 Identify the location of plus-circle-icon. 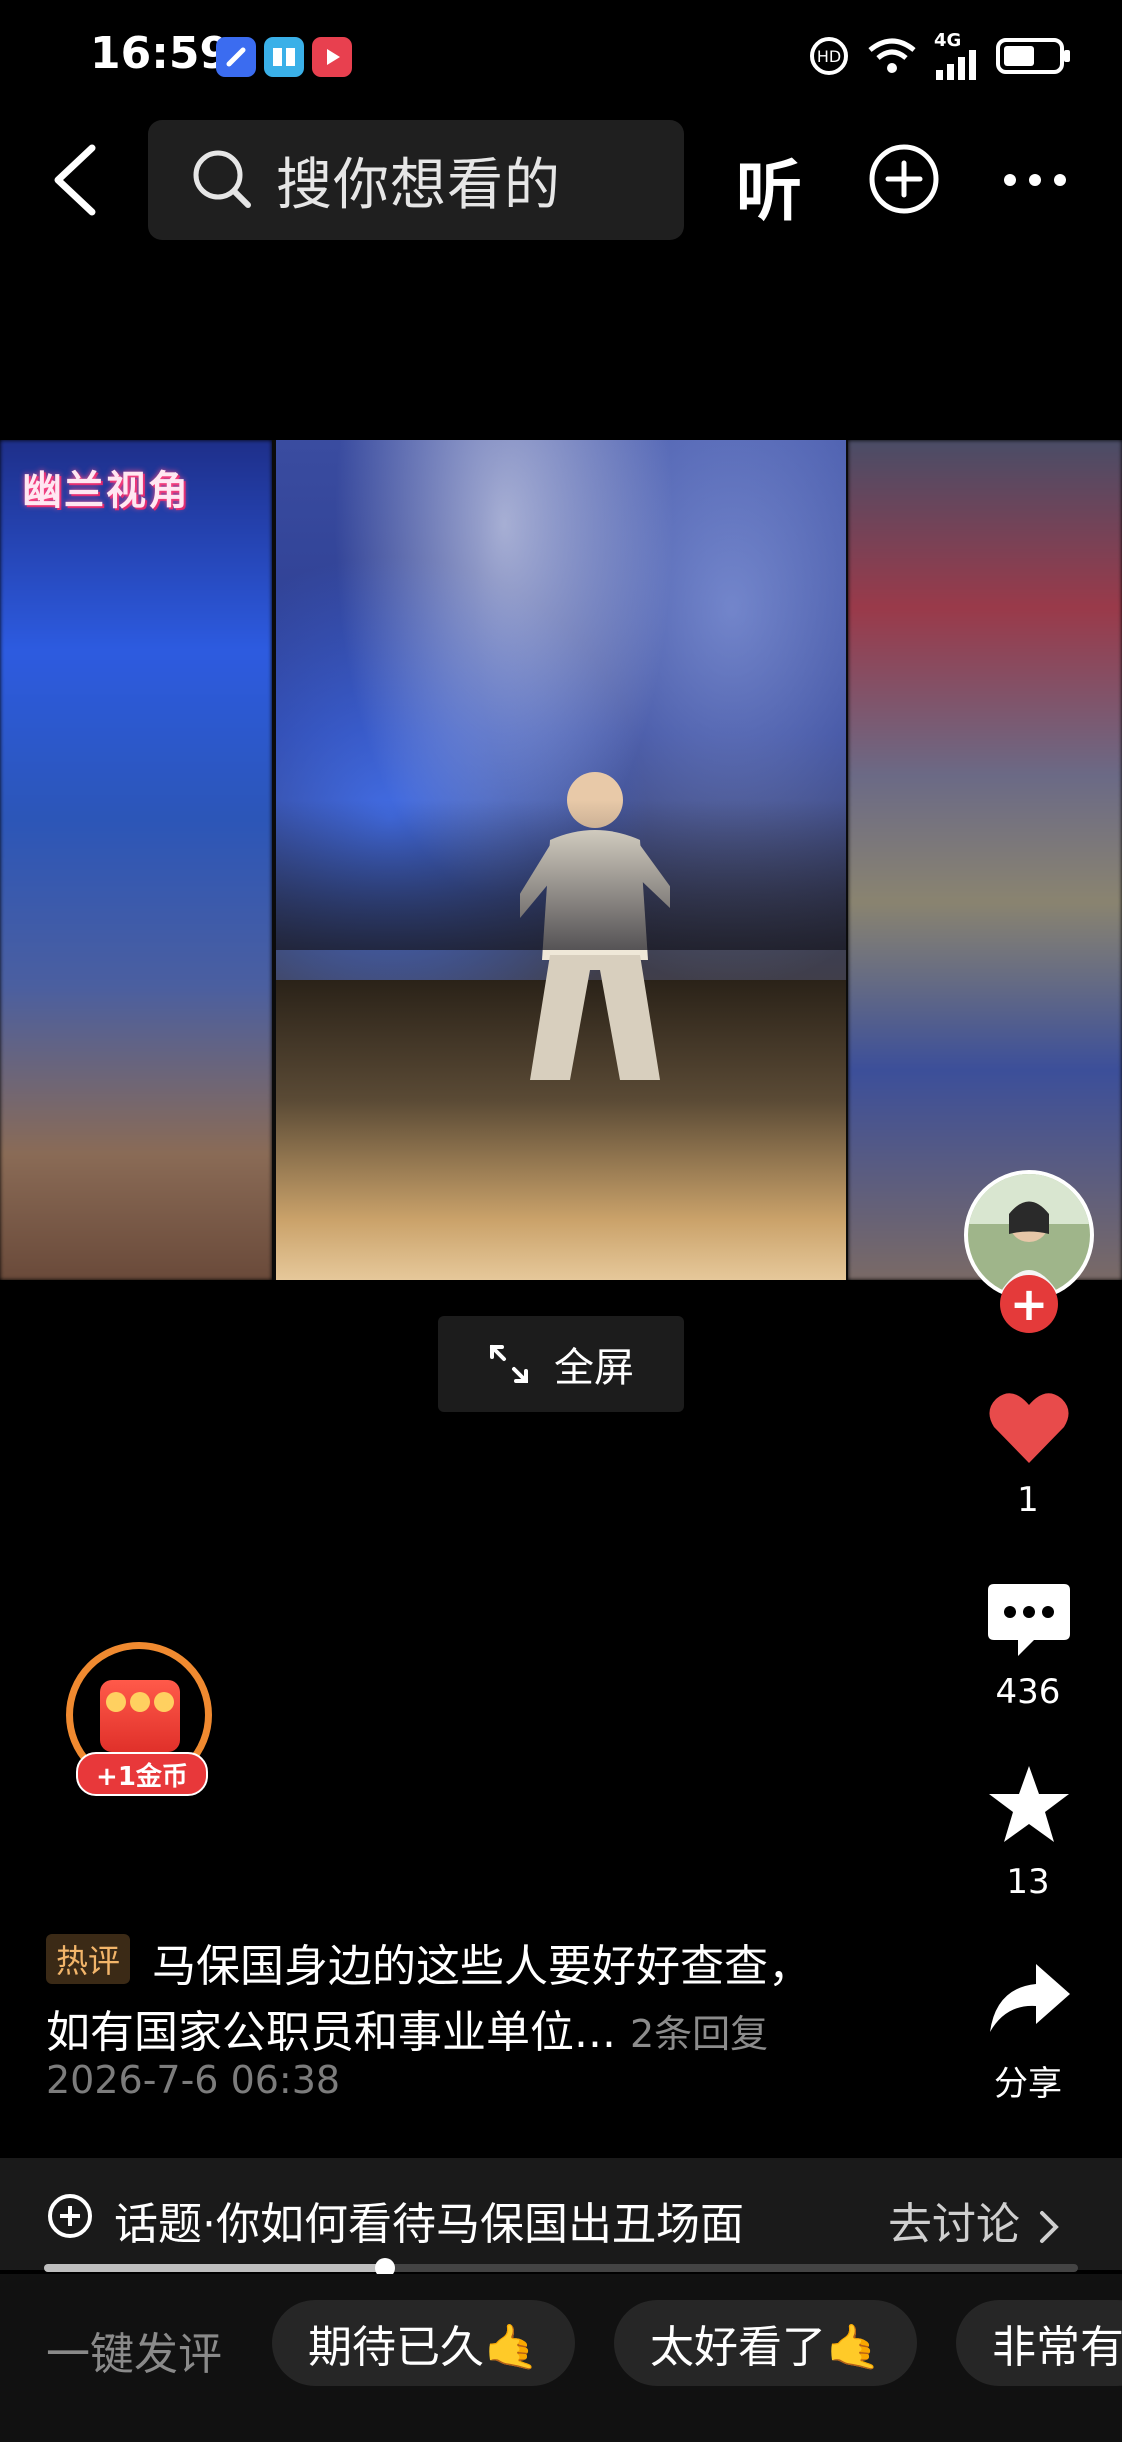
(904, 179).